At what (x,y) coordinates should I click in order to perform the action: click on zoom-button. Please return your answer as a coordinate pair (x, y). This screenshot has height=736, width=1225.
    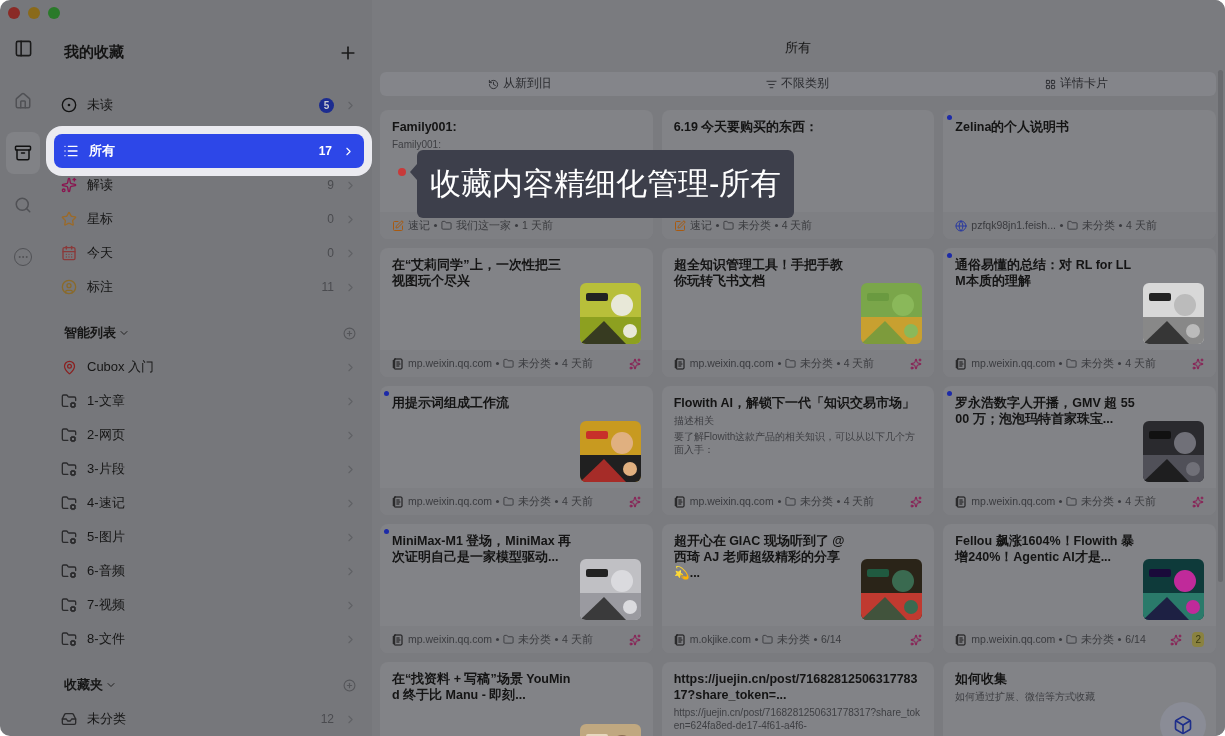
    Looking at the image, I should click on (54, 13).